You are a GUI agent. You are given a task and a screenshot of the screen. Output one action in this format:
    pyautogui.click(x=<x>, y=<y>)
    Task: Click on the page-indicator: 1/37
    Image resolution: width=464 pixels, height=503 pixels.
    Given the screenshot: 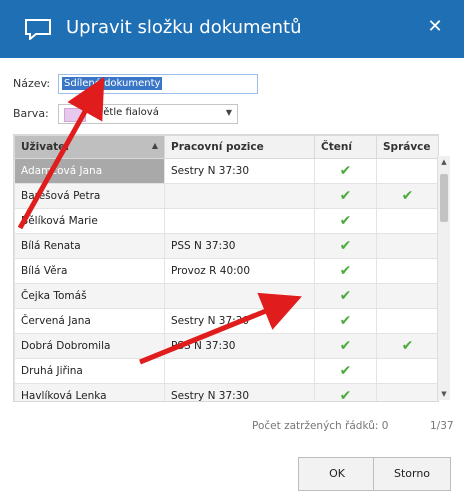 What is the action you would take?
    pyautogui.click(x=442, y=426)
    